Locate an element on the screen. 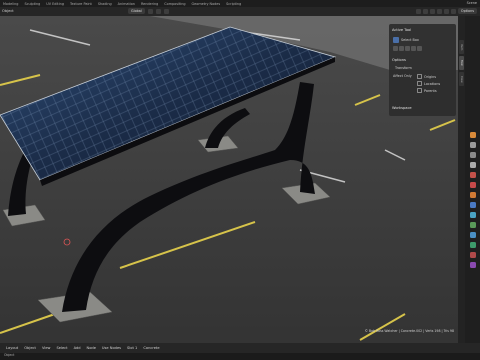 The height and width of the screenshot is (360, 480). xray-icon is located at coordinates (432, 11).